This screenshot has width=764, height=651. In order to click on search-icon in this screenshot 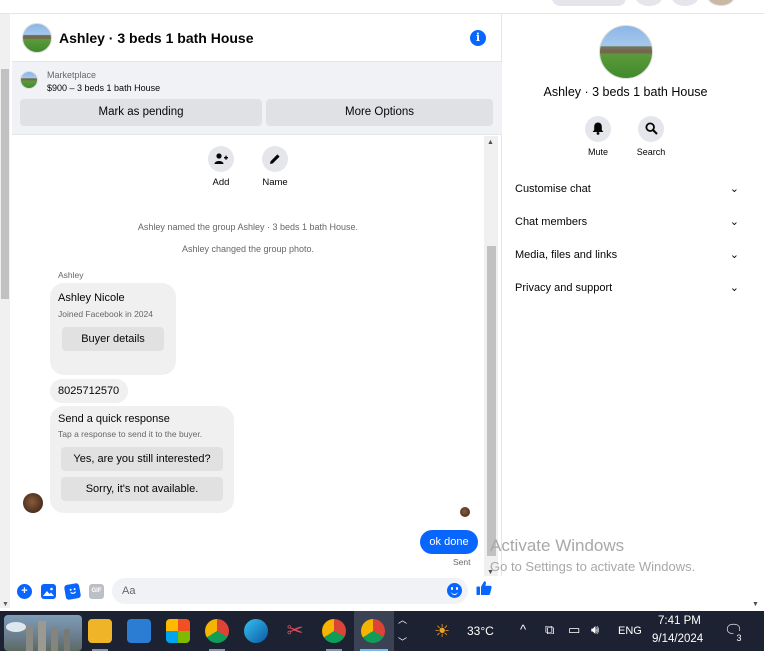, I will do `click(651, 128)`.